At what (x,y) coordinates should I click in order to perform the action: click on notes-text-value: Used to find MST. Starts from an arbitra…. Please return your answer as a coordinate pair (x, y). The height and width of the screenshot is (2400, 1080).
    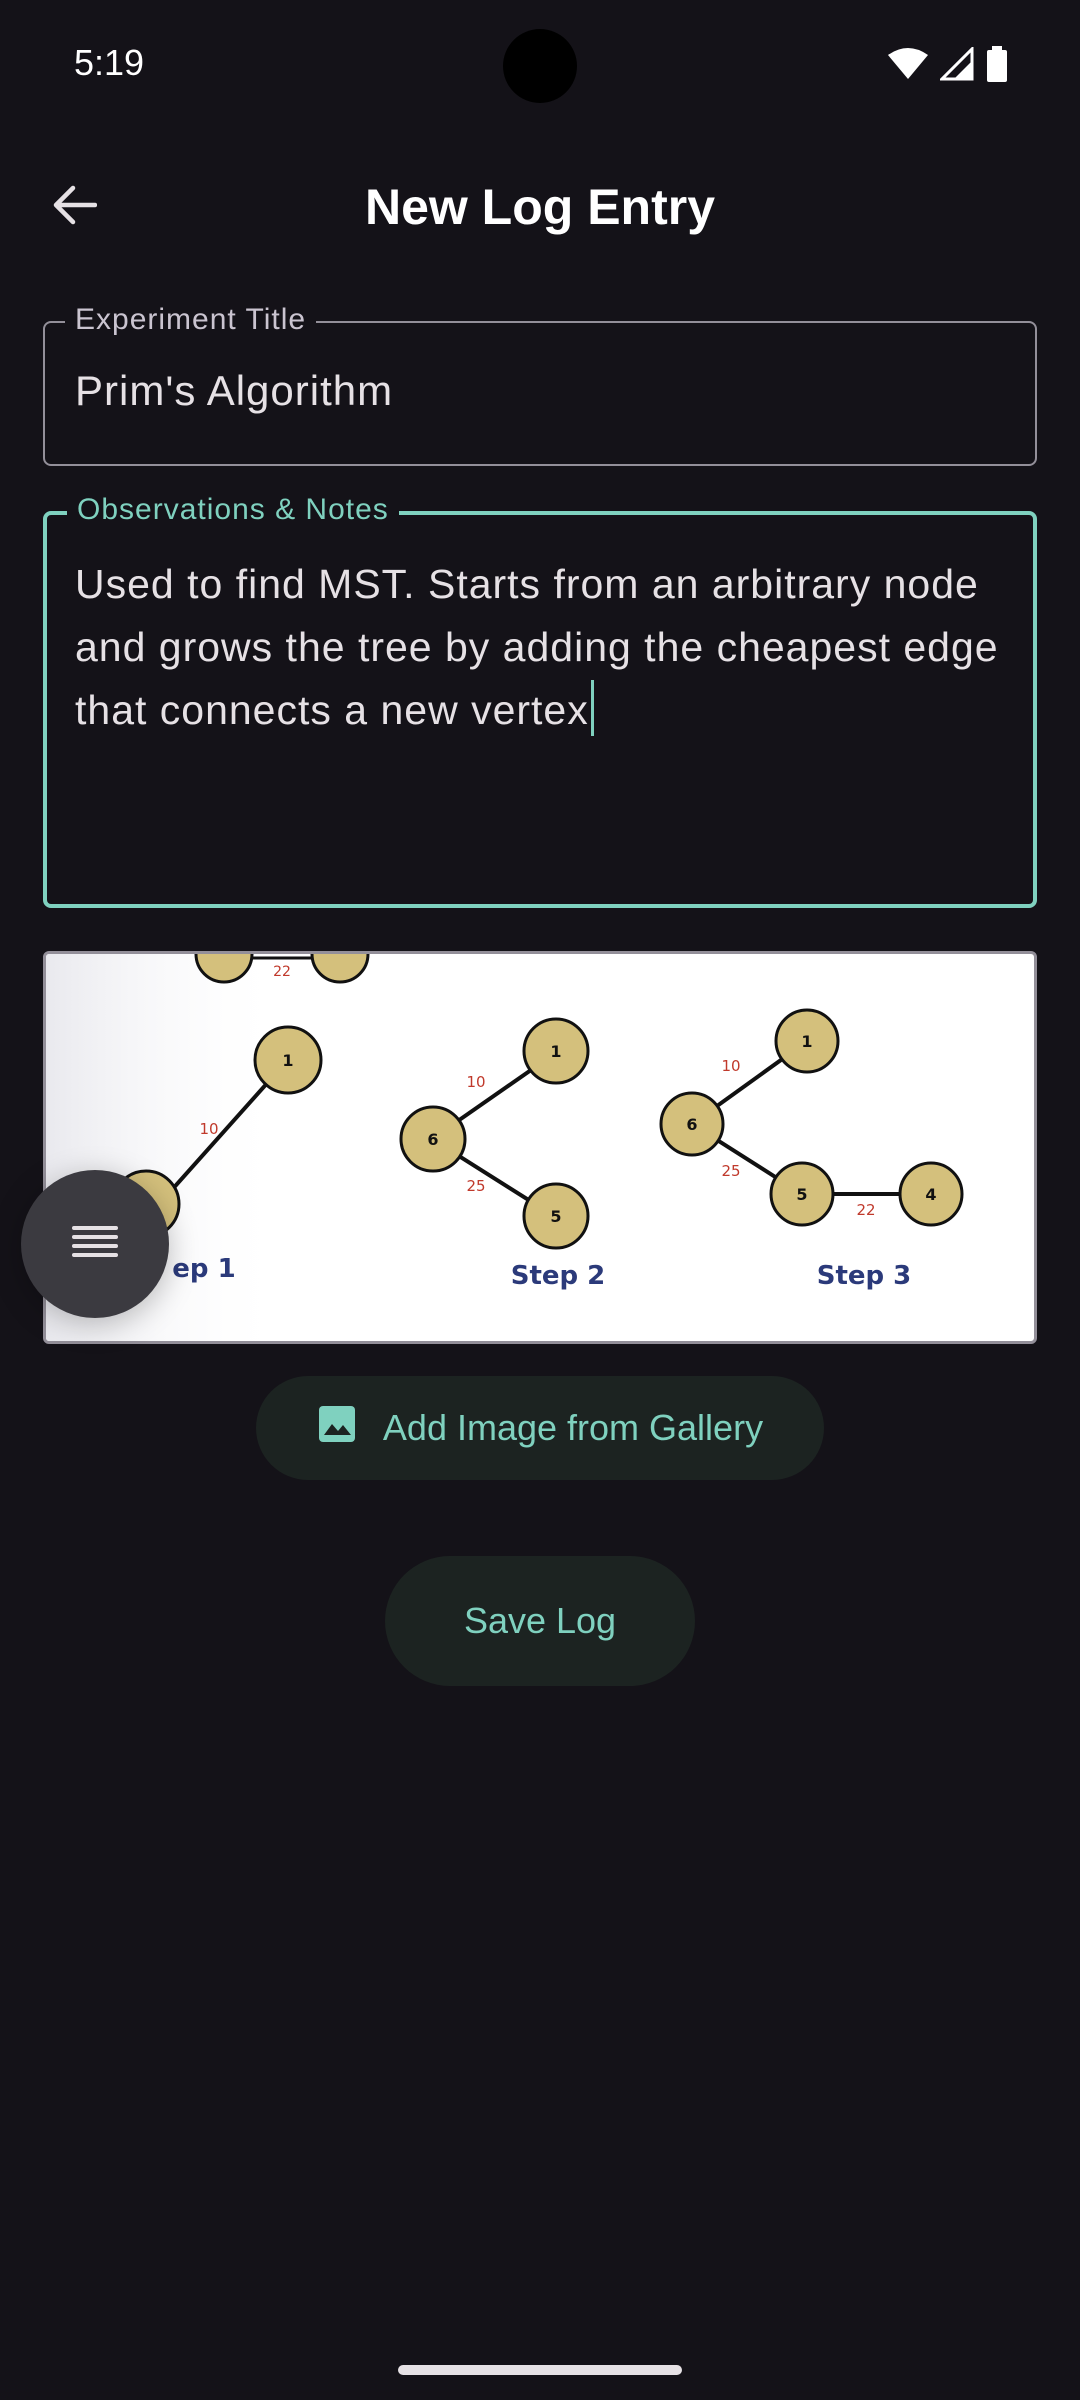
    Looking at the image, I should click on (537, 647).